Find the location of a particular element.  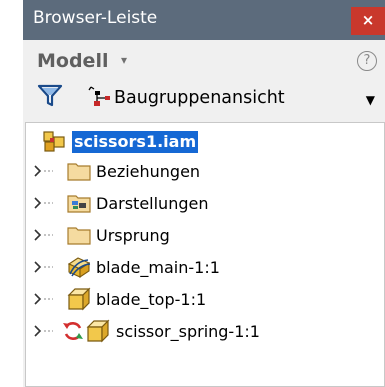

assembly-view-icon is located at coordinates (98, 96).